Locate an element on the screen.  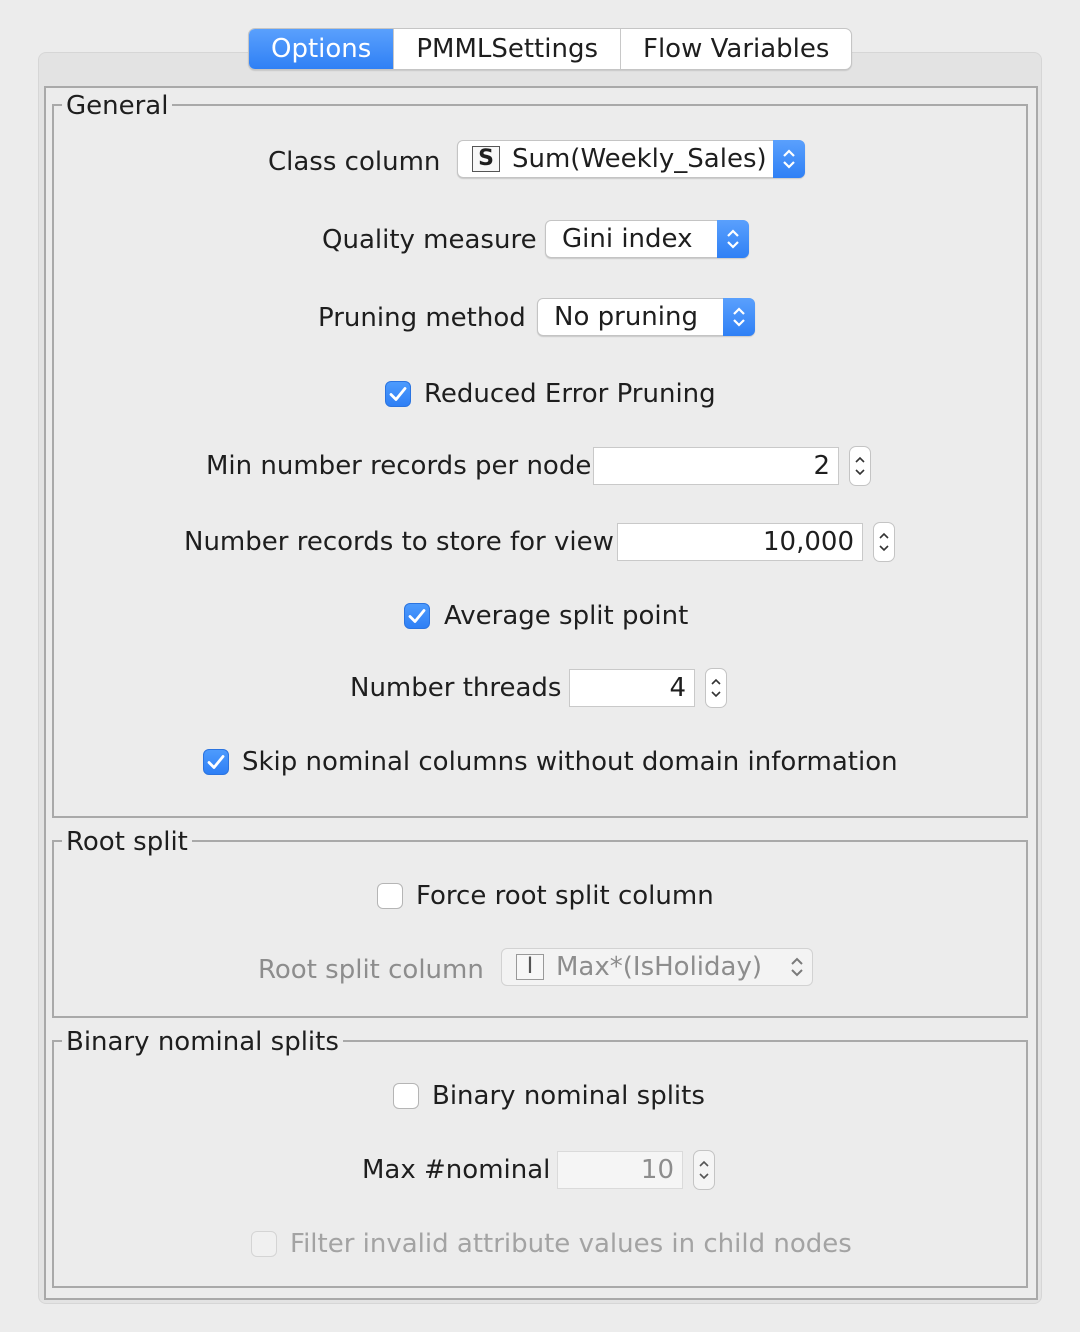
min-records-spinner is located at coordinates (860, 466).